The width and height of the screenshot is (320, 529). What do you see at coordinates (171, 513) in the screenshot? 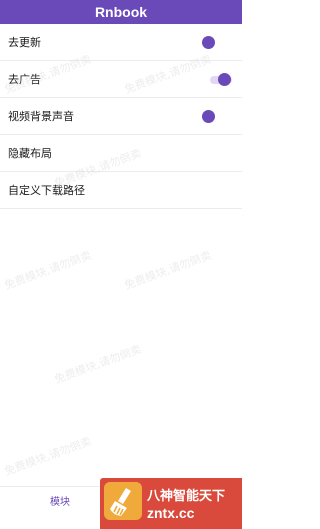
I see `badge-url: zntx.cc` at bounding box center [171, 513].